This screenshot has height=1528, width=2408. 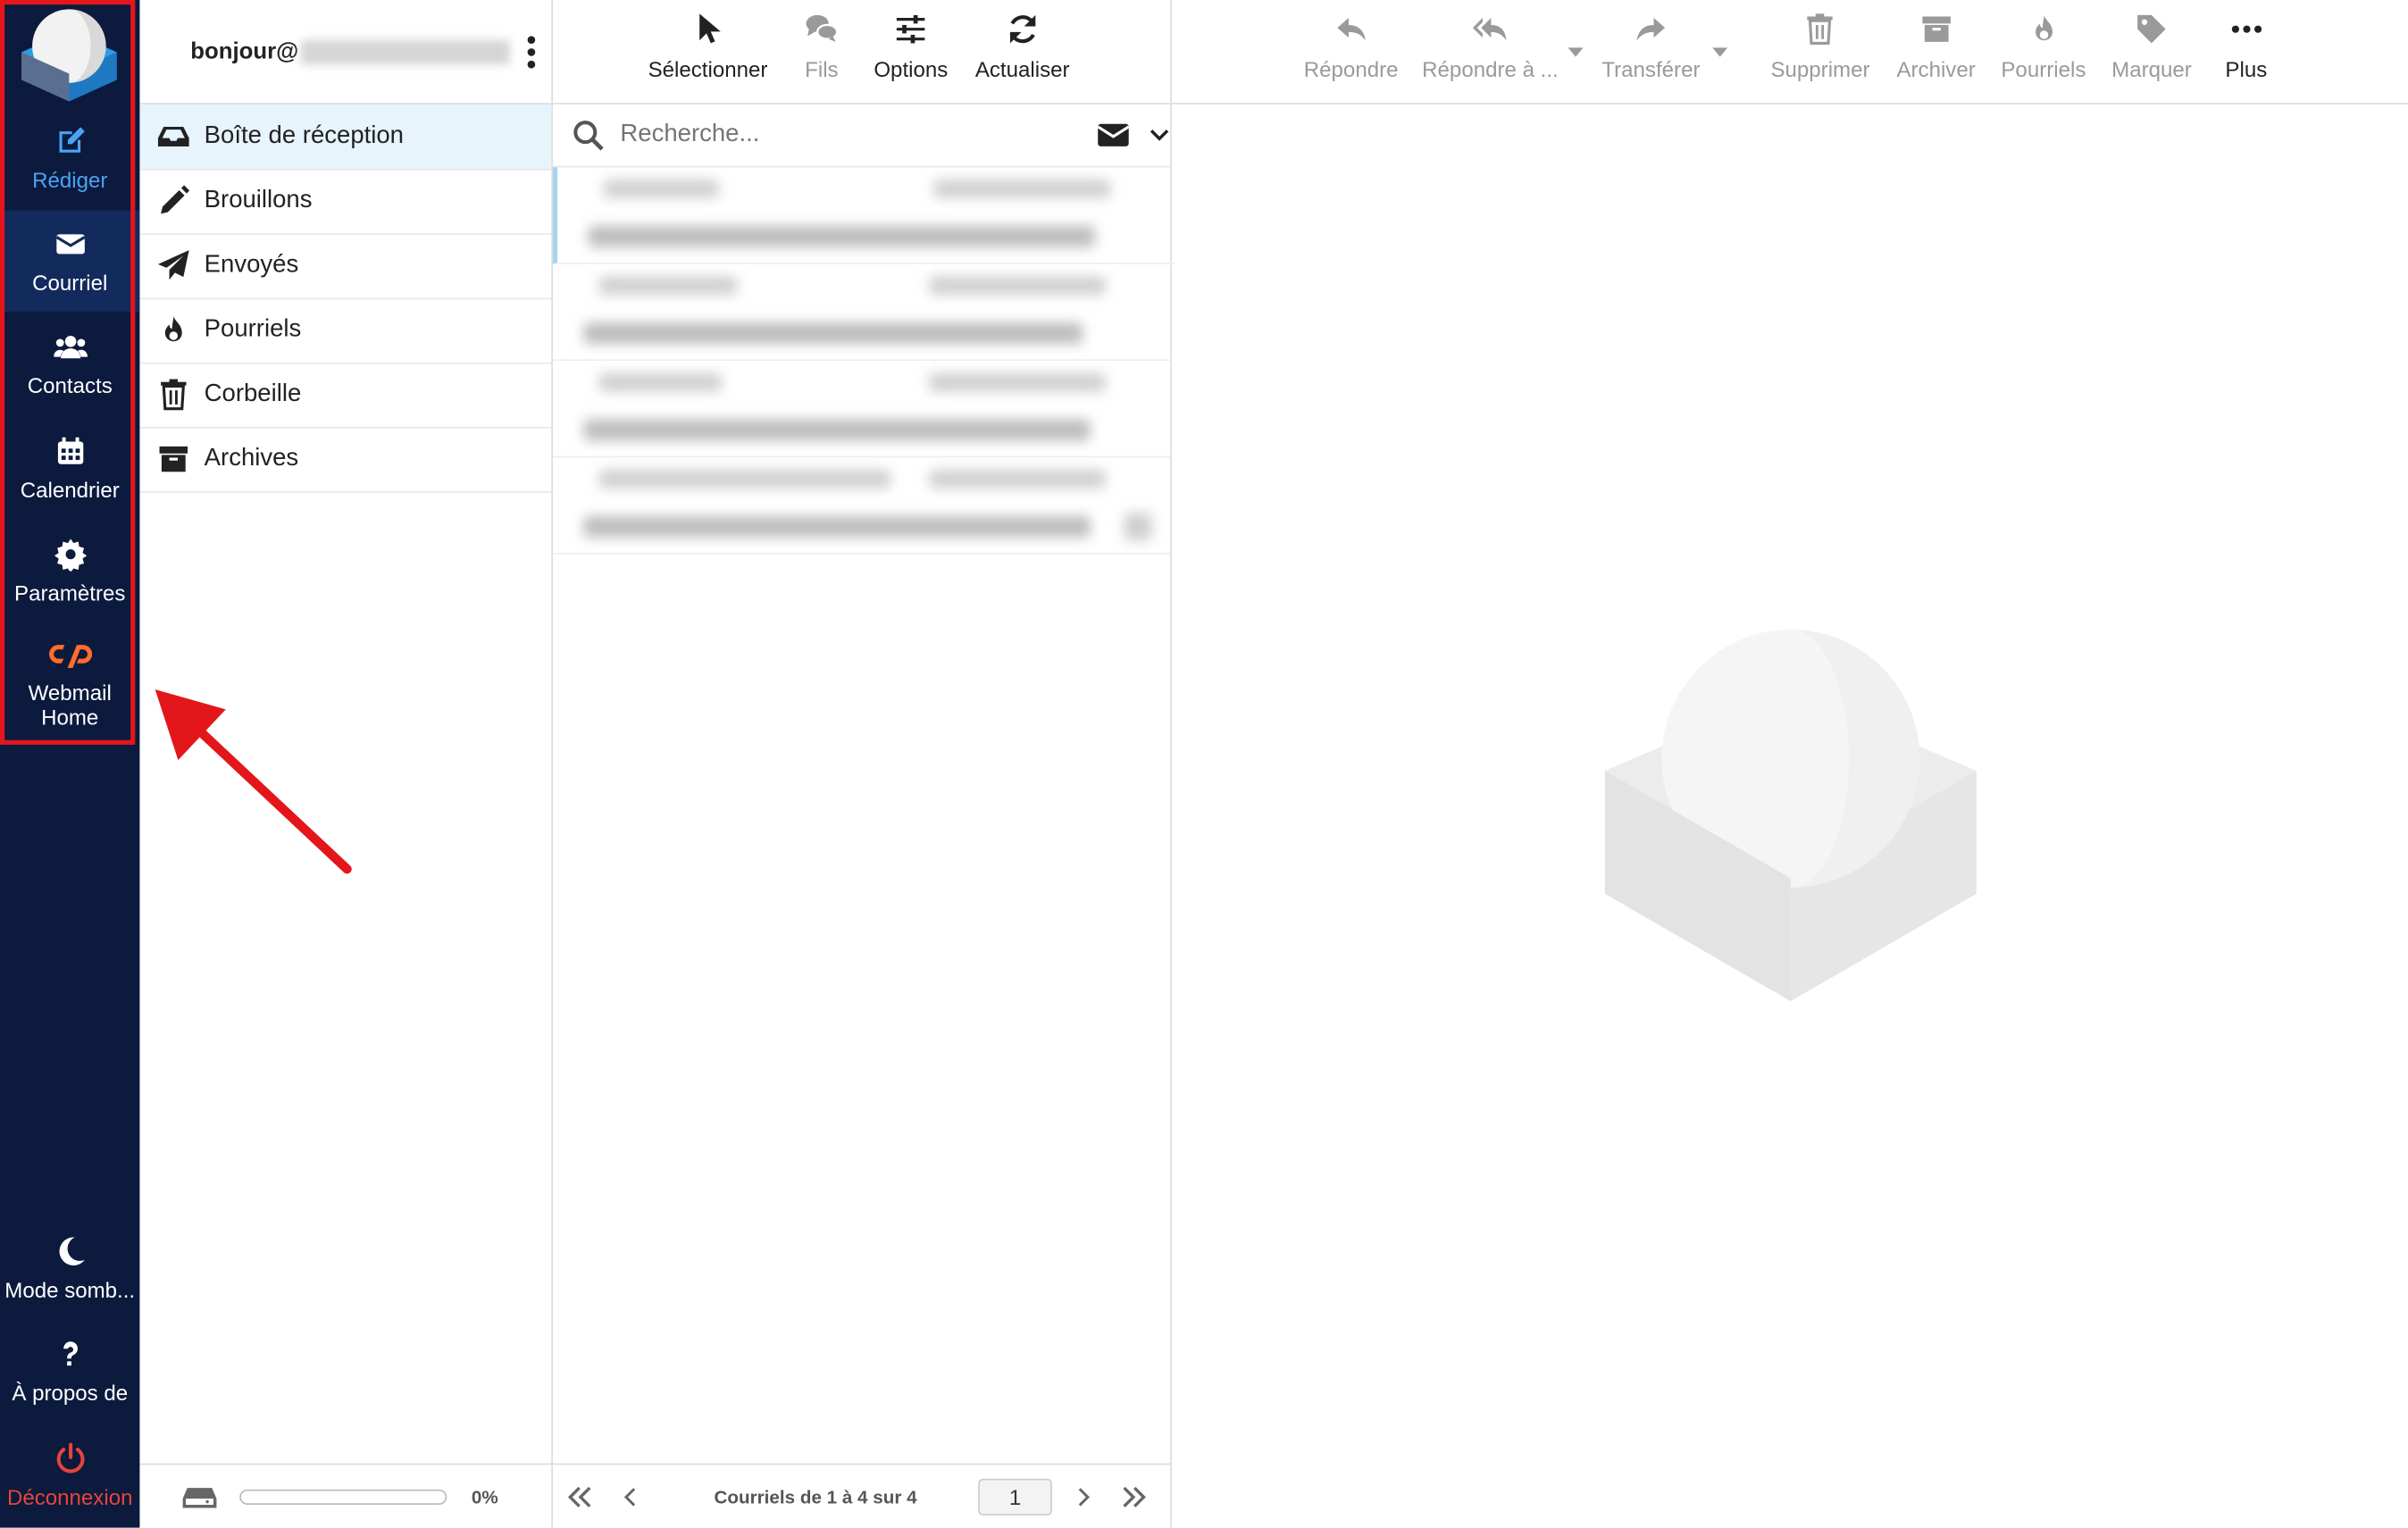 I want to click on nav-item-webmail-home: Webmail Home, so click(x=69, y=685).